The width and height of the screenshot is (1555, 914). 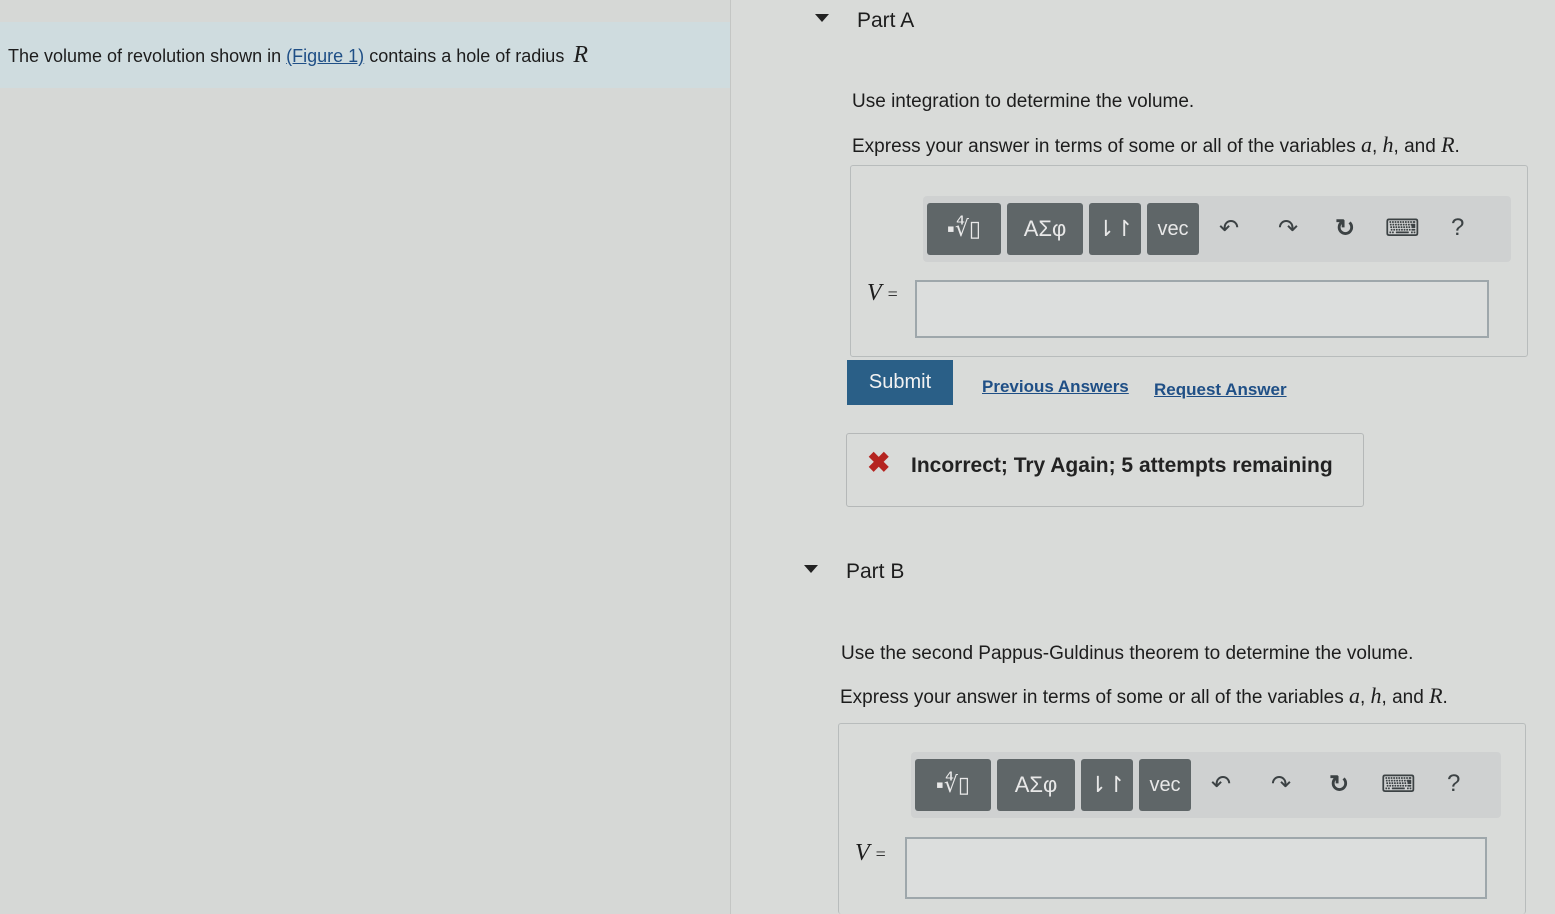 I want to click on part-b-eq-var: V, so click(x=862, y=853).